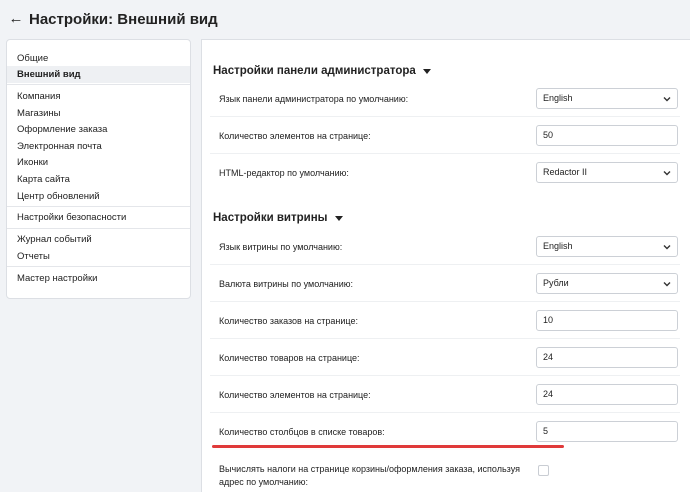 This screenshot has height=492, width=690. I want to click on admin-language-value: English, so click(558, 98).